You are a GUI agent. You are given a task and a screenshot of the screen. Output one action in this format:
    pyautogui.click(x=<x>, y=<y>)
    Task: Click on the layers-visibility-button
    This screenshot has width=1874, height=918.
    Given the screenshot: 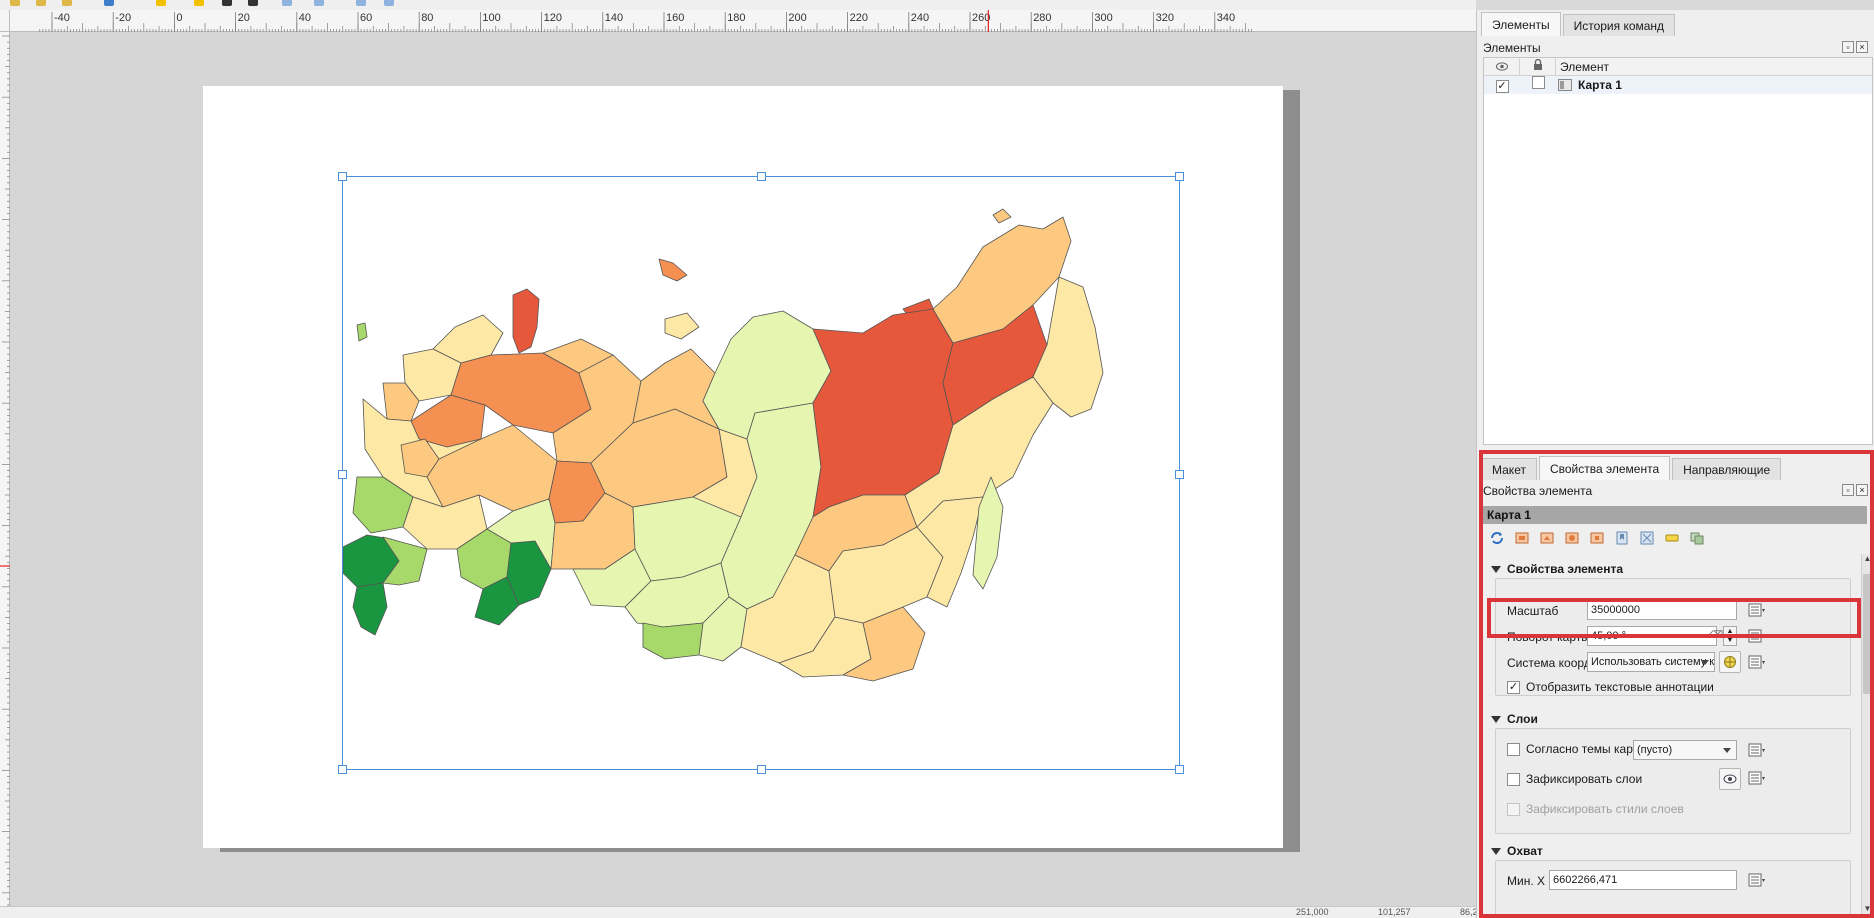 What is the action you would take?
    pyautogui.click(x=1730, y=779)
    